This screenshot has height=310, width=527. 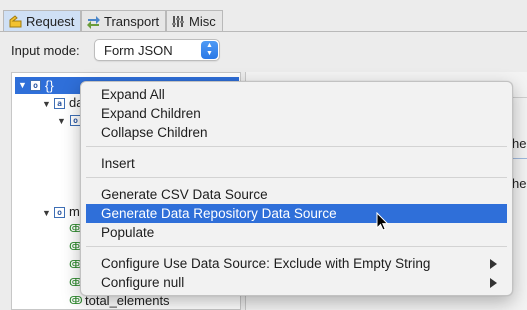 What do you see at coordinates (132, 21) in the screenshot?
I see `tab-transport-label: Transport` at bounding box center [132, 21].